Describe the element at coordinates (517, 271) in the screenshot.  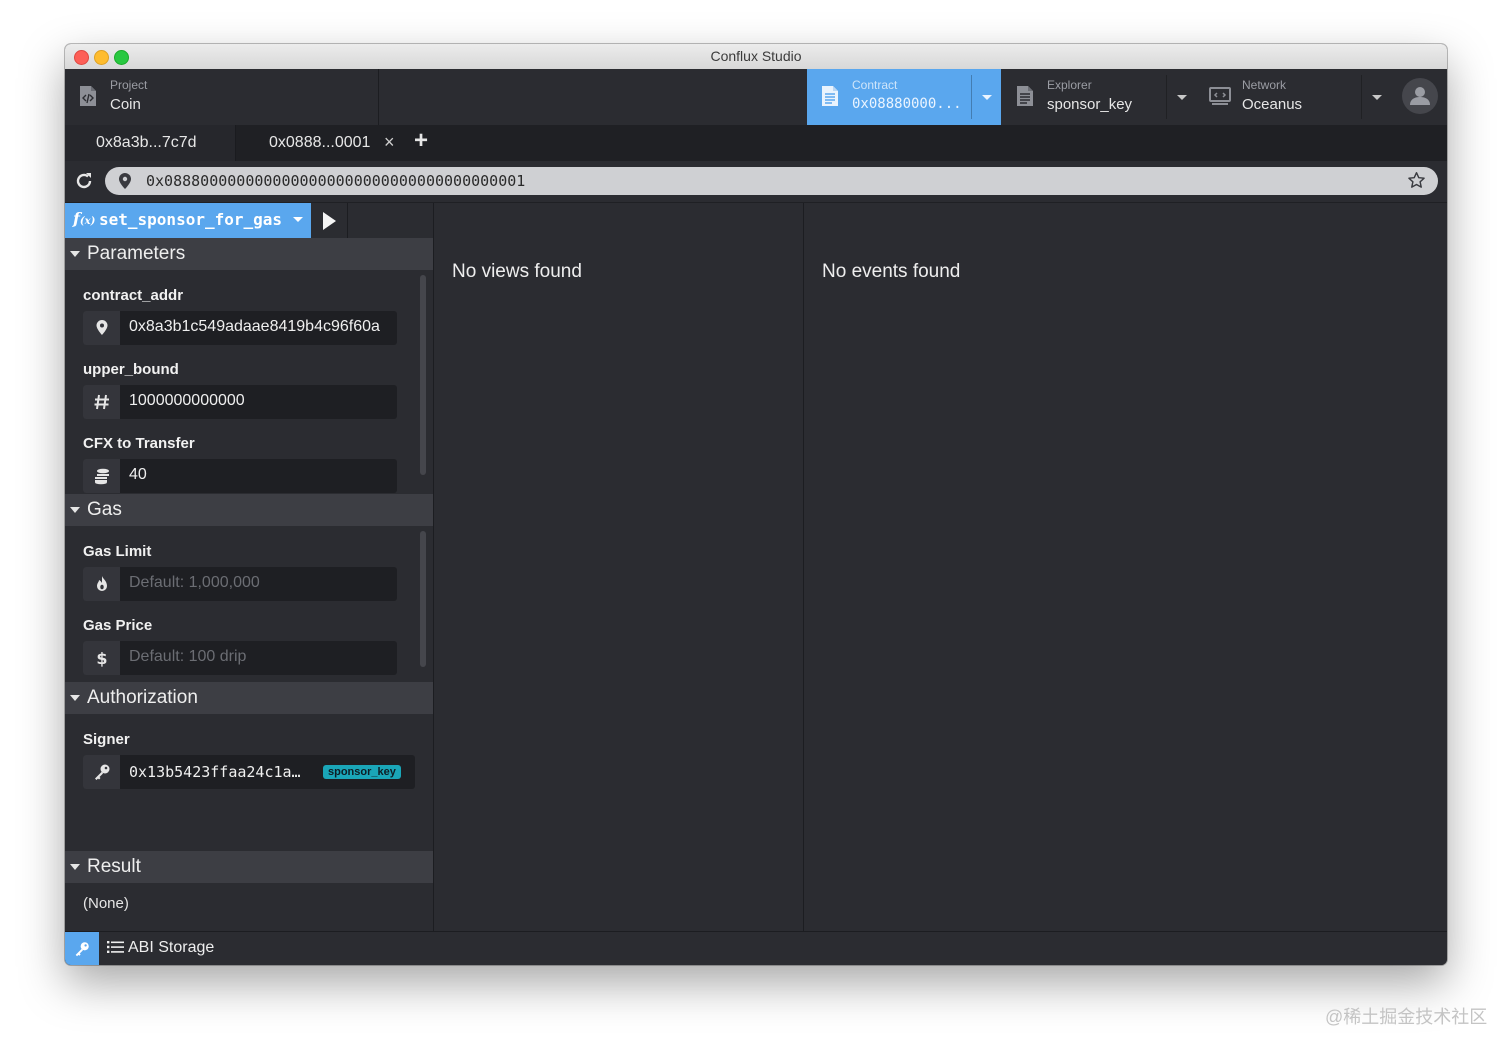
I see `views-empty-message: No views found` at that location.